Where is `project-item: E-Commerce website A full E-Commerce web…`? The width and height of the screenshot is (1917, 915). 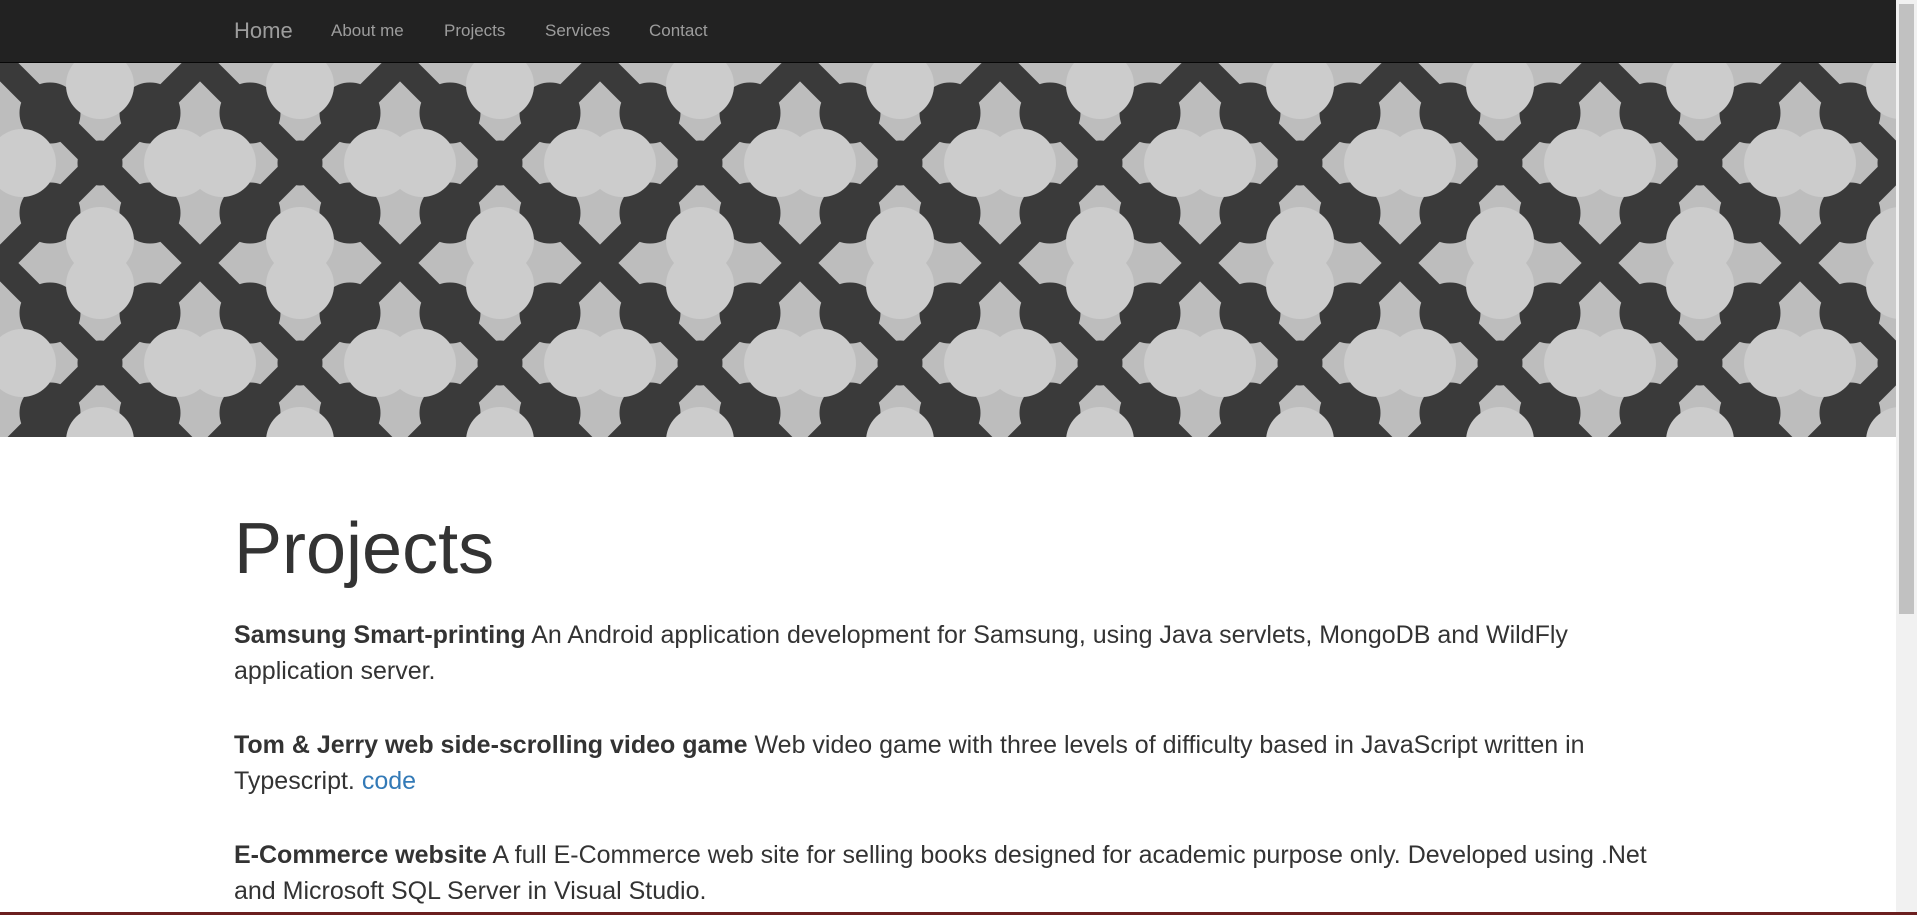 project-item: E-Commerce website A full E-Commerce web… is located at coordinates (949, 873).